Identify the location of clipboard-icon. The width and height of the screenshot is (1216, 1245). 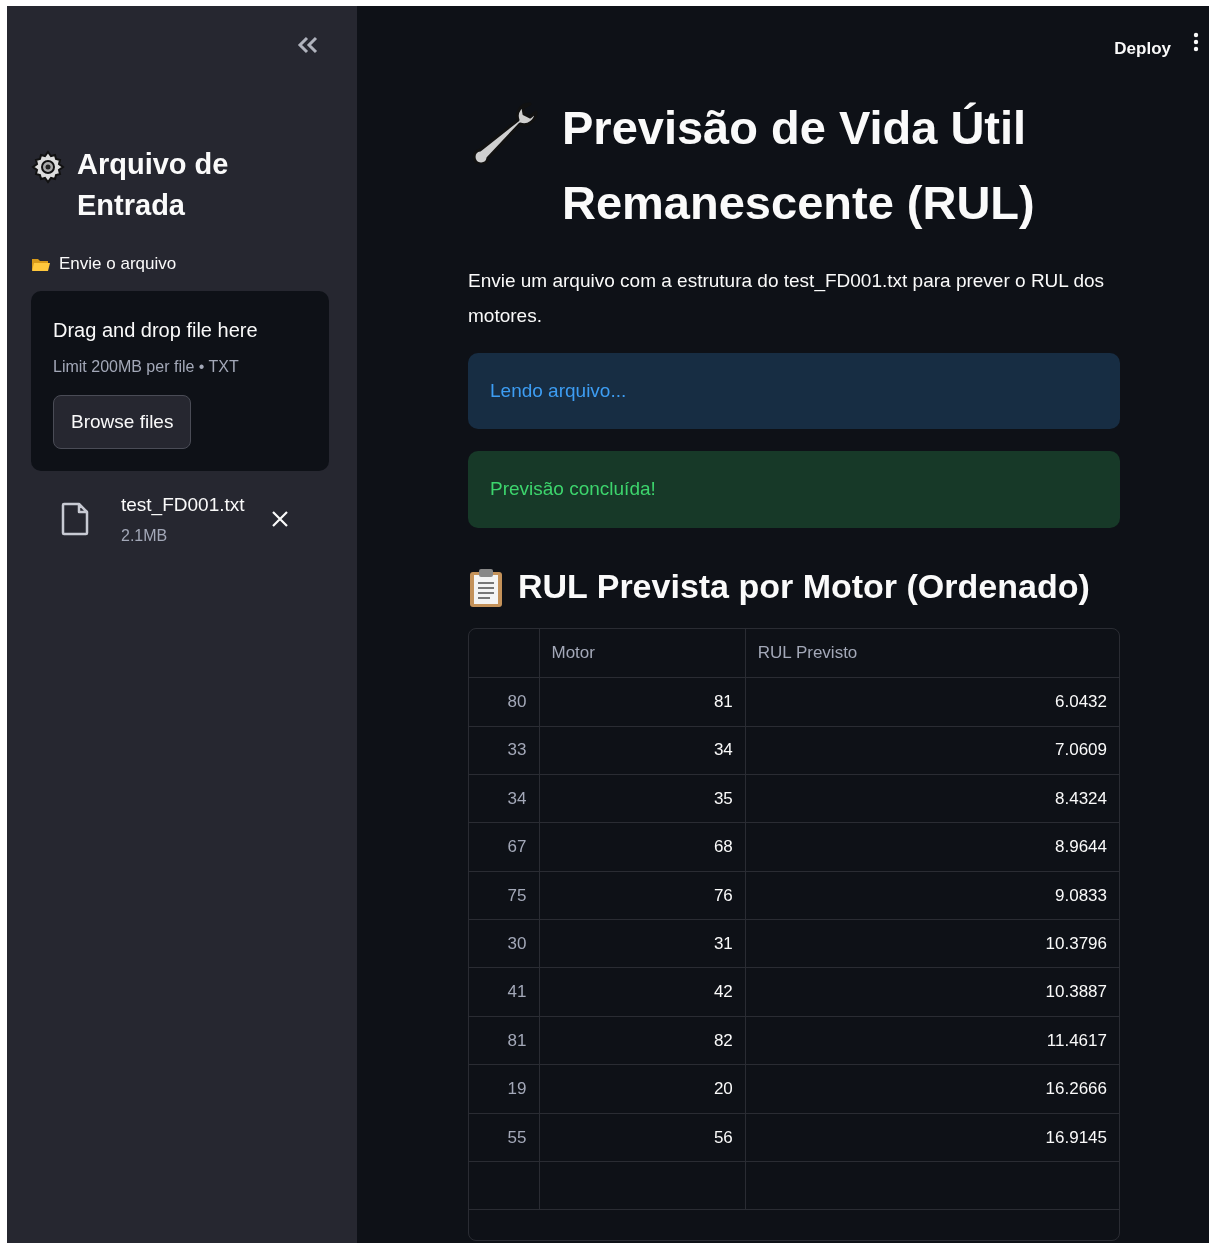
(486, 587).